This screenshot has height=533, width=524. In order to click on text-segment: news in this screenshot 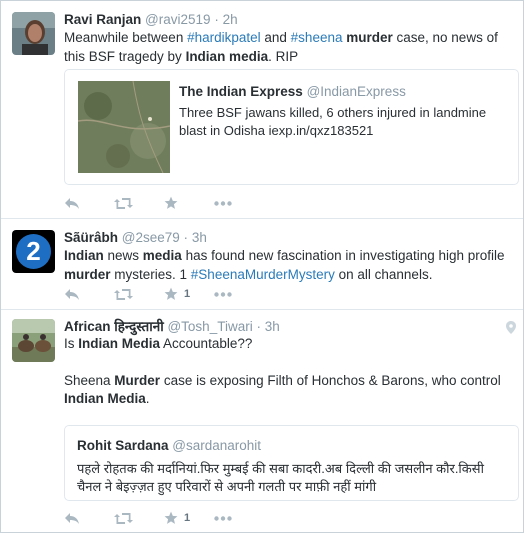, I will do `click(123, 255)`.